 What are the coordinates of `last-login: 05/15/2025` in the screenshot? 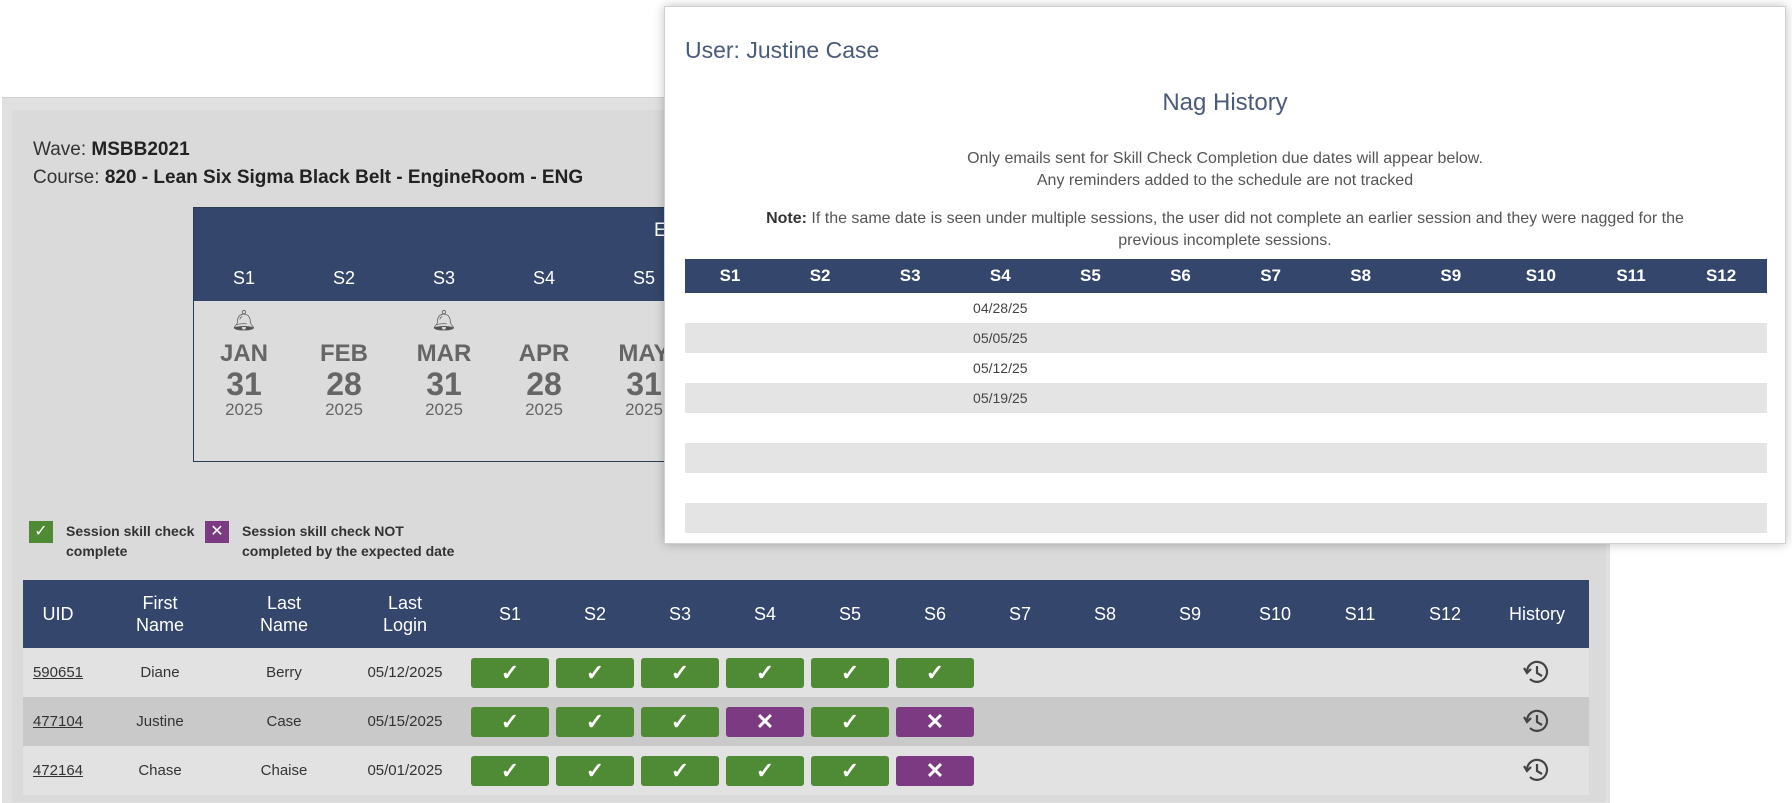 It's located at (405, 721).